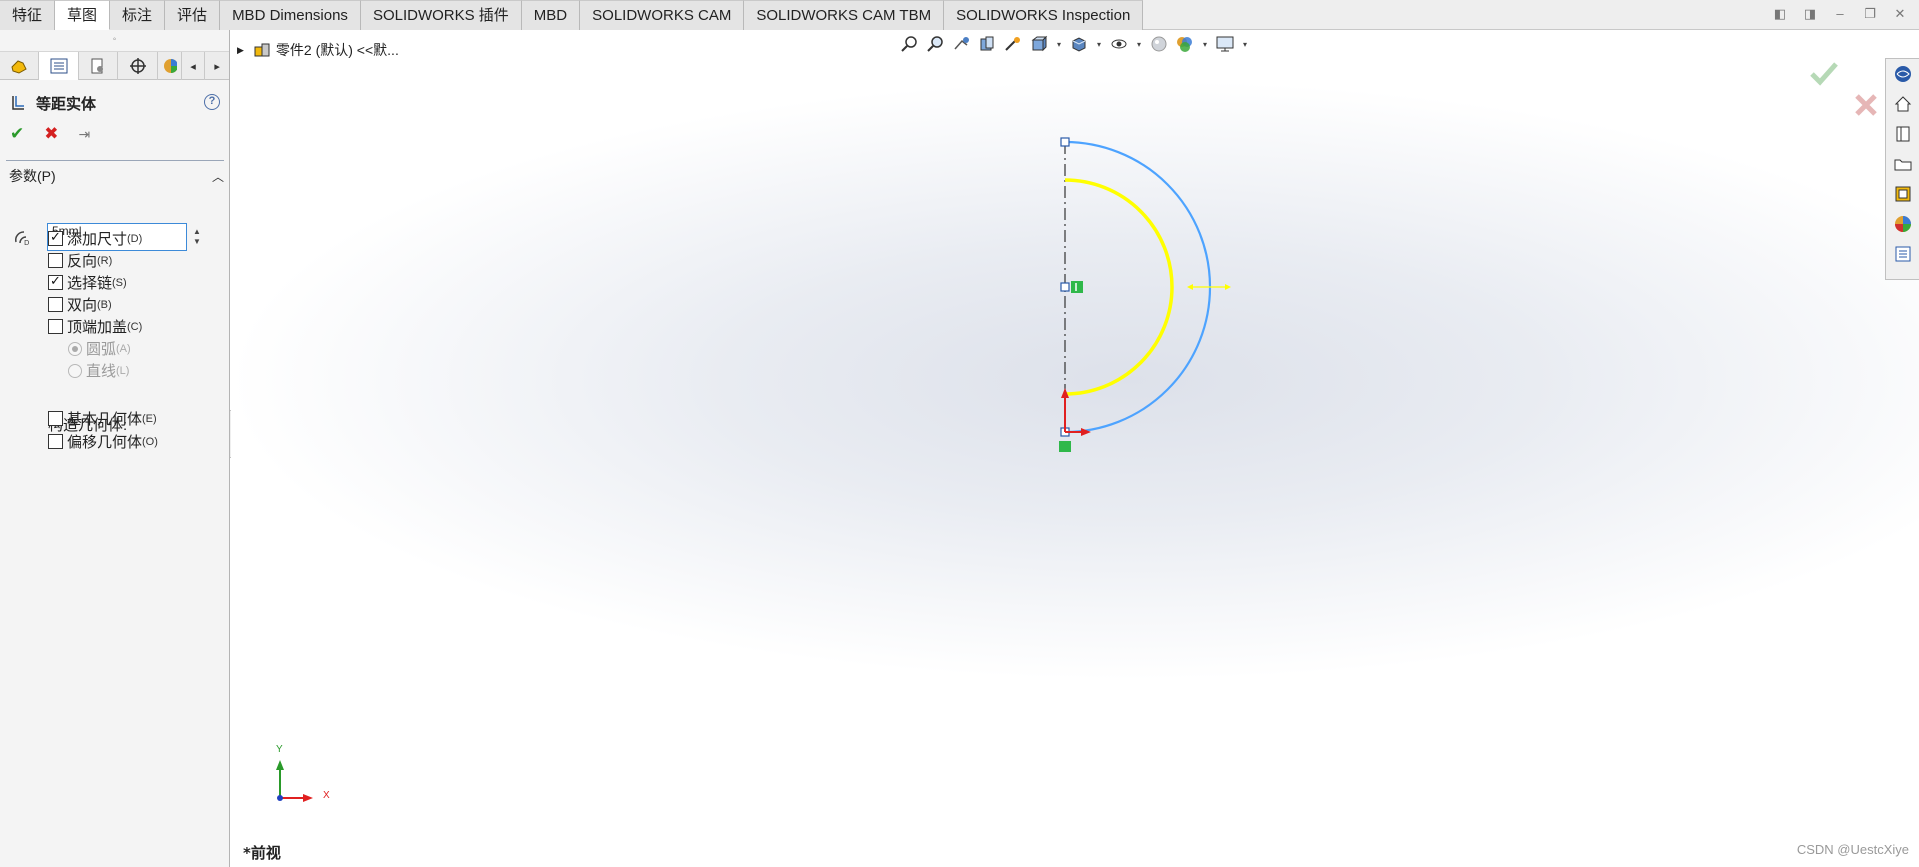 The height and width of the screenshot is (867, 1919). I want to click on tab-scroll-right-button: ▸, so click(217, 66).